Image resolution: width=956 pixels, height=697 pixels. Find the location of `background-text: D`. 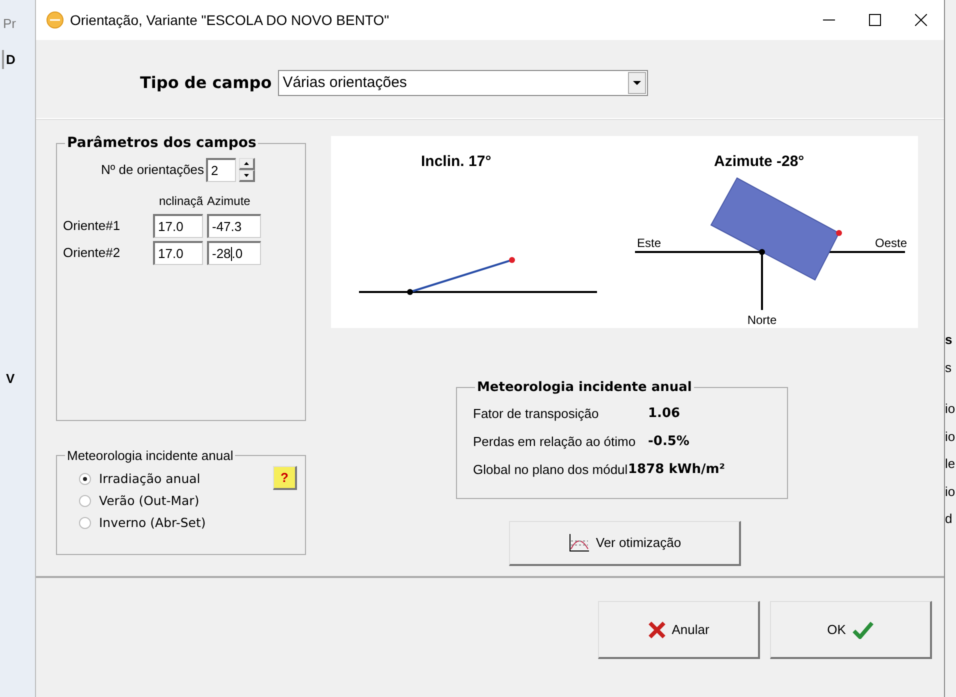

background-text: D is located at coordinates (9, 59).